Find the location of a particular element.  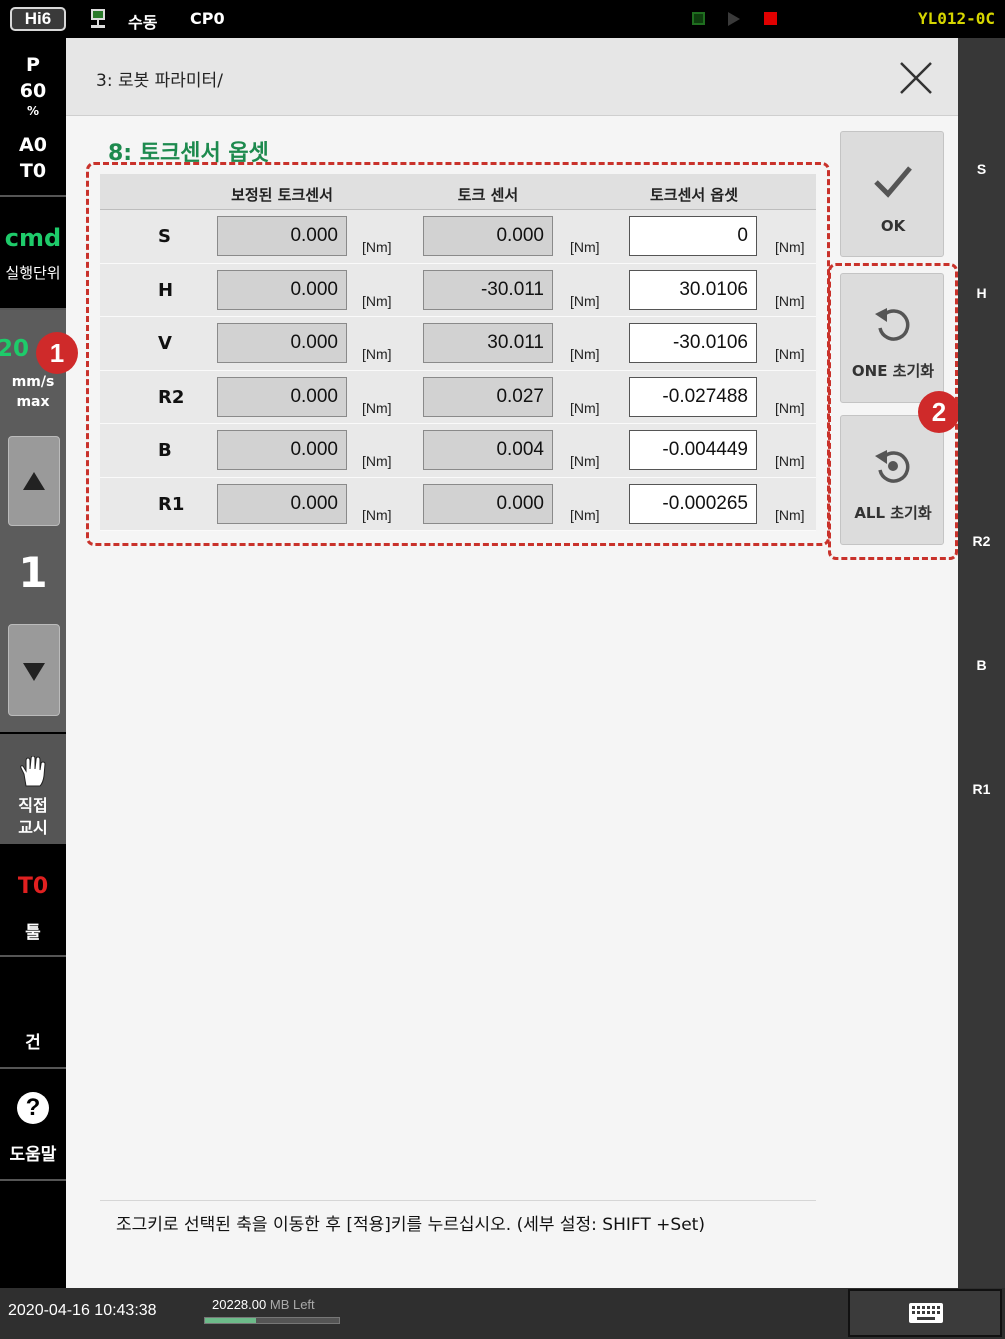

checkmark-icon is located at coordinates (893, 182).